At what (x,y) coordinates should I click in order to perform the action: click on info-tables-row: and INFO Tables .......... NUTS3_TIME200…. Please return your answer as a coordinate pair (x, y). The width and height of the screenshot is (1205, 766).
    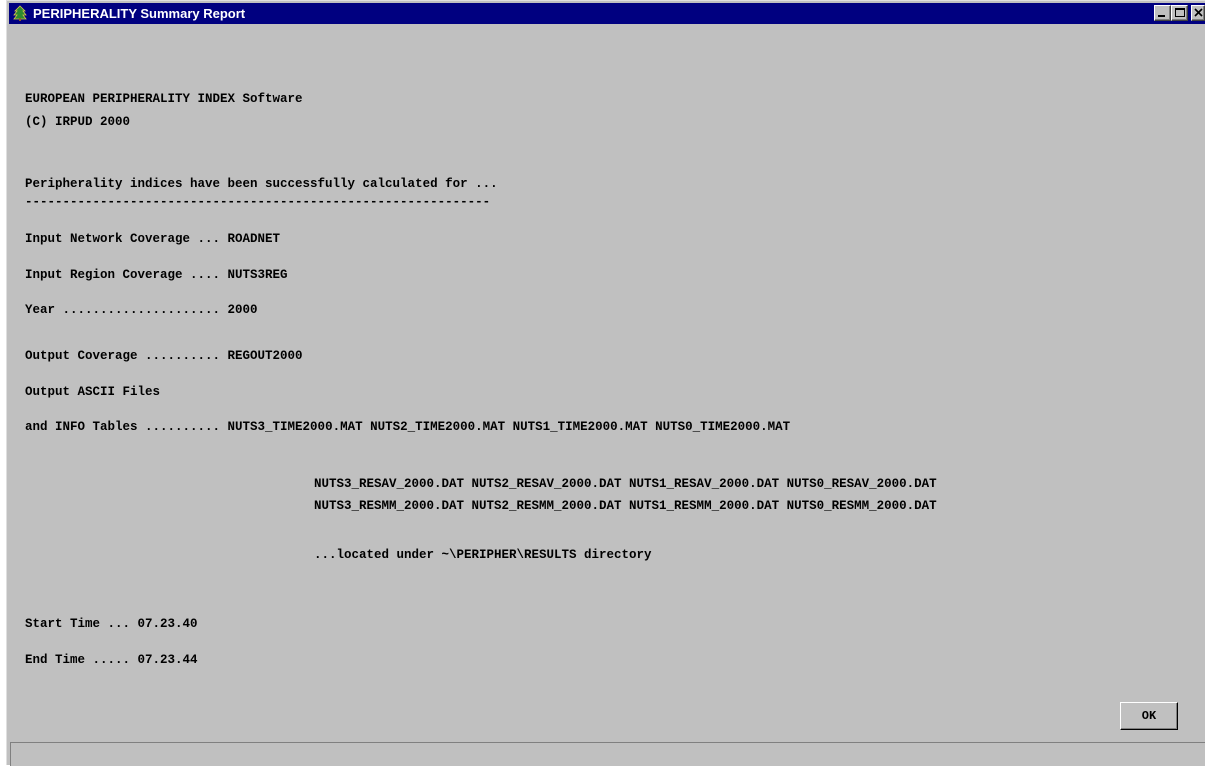
    Looking at the image, I should click on (407, 427).